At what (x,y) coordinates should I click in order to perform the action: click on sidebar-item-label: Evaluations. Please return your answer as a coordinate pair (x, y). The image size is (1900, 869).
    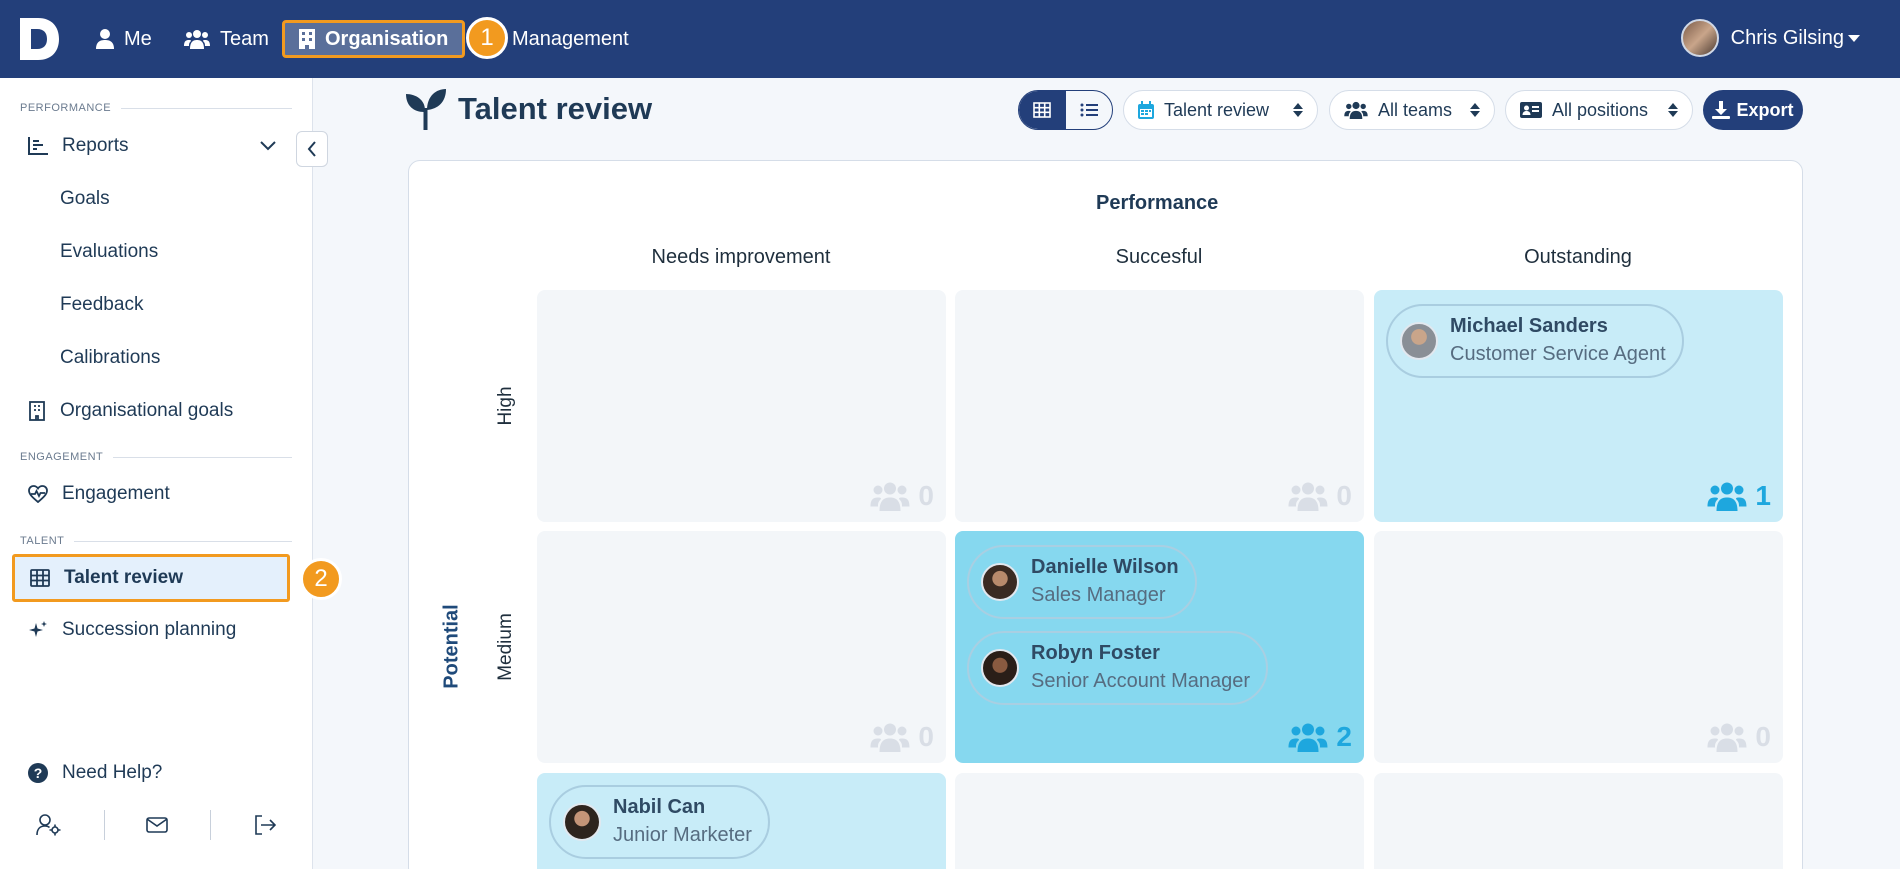
    Looking at the image, I should click on (109, 251).